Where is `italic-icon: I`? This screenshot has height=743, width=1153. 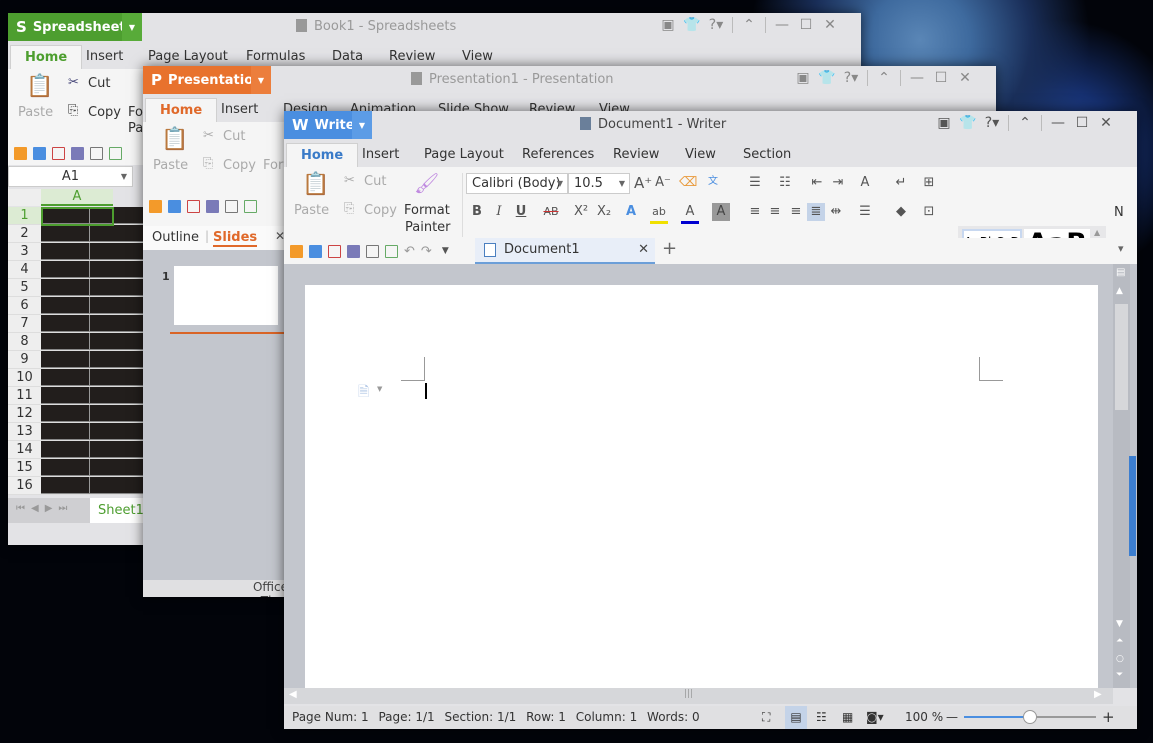 italic-icon: I is located at coordinates (499, 212).